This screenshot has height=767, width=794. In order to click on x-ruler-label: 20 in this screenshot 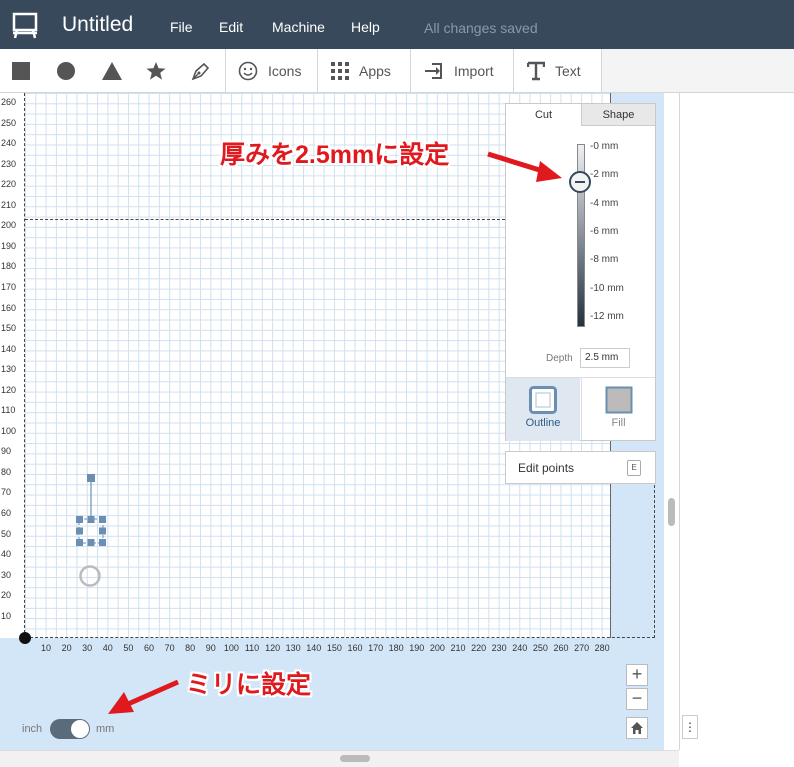, I will do `click(66, 648)`.